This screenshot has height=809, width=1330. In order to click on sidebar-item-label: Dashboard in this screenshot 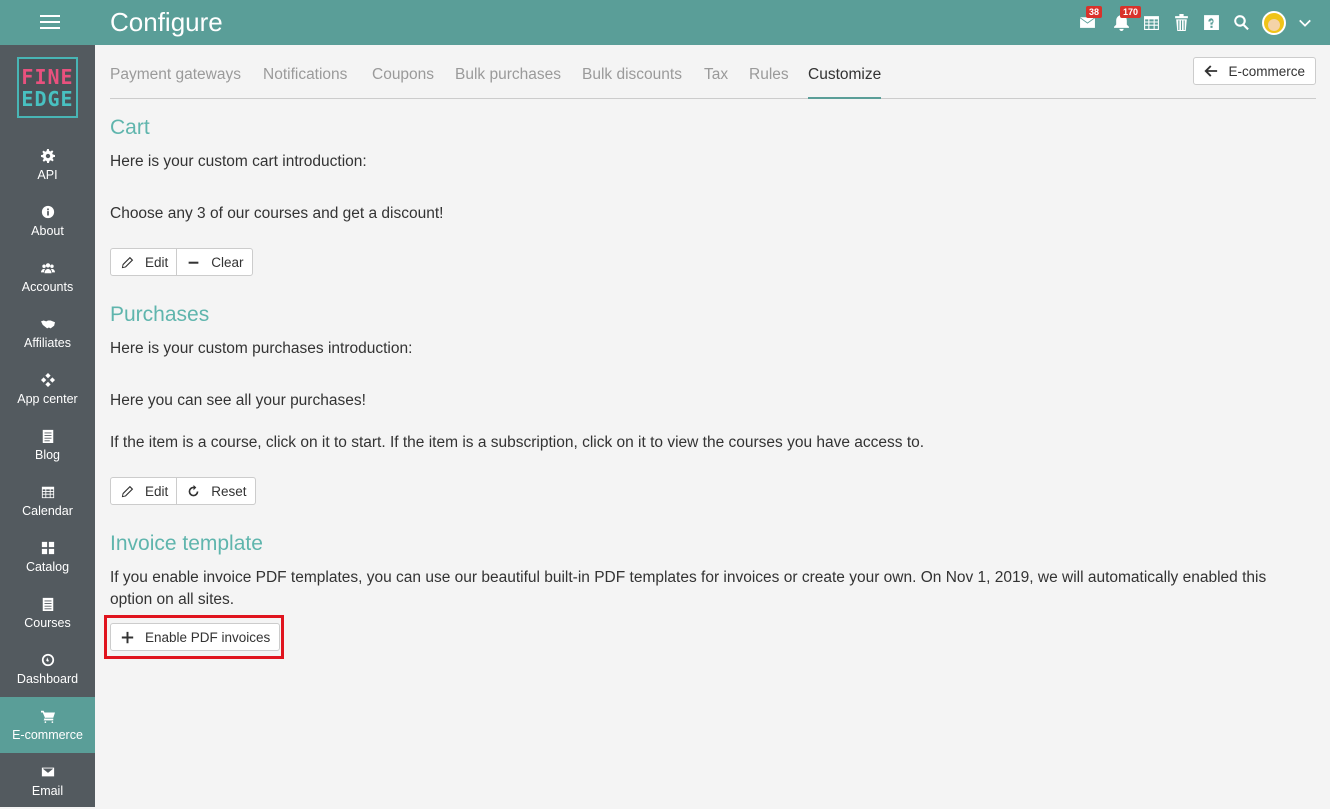, I will do `click(47, 678)`.